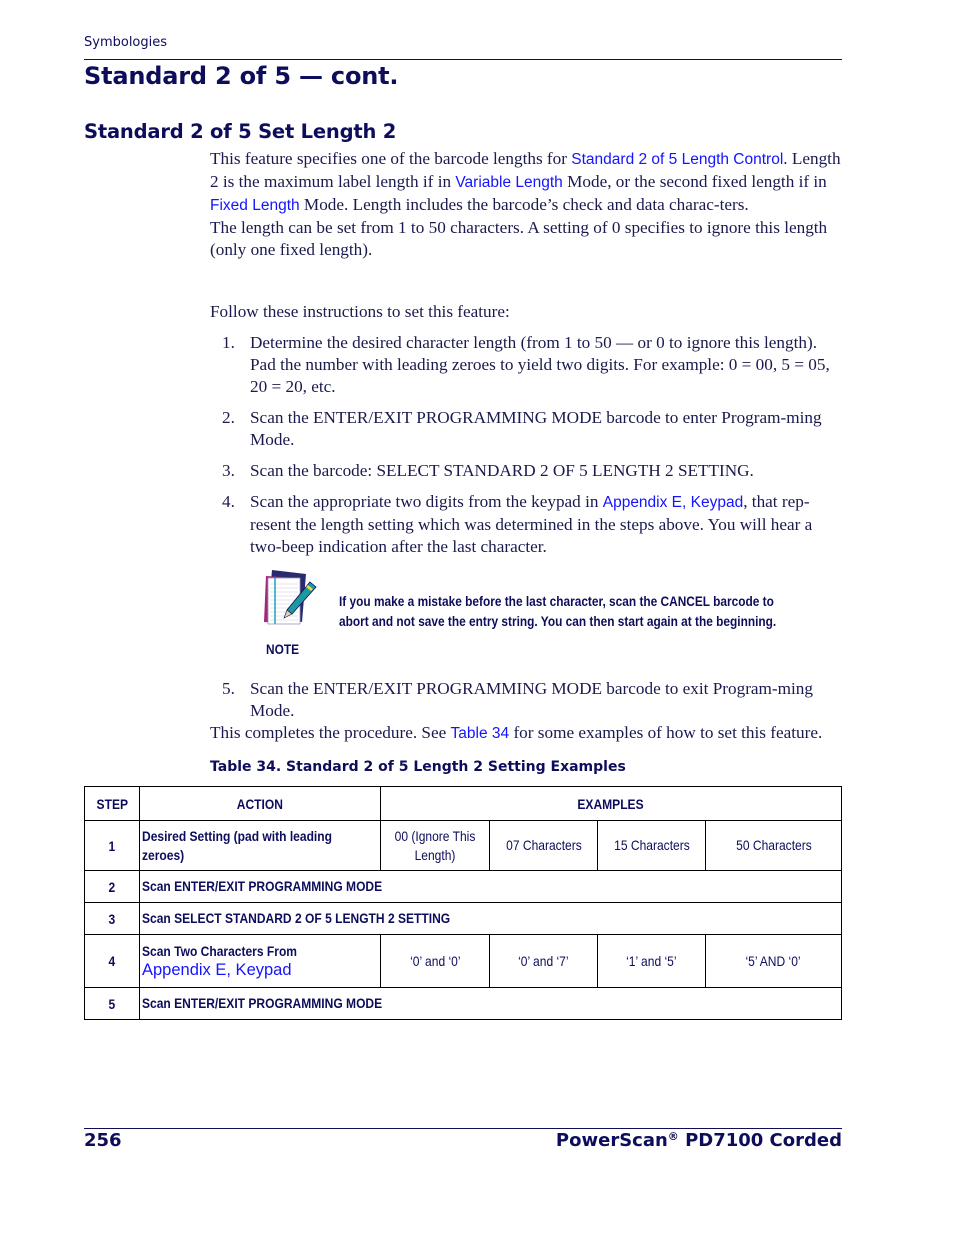  Describe the element at coordinates (228, 342) in the screenshot. I see `step-number: 1.` at that location.